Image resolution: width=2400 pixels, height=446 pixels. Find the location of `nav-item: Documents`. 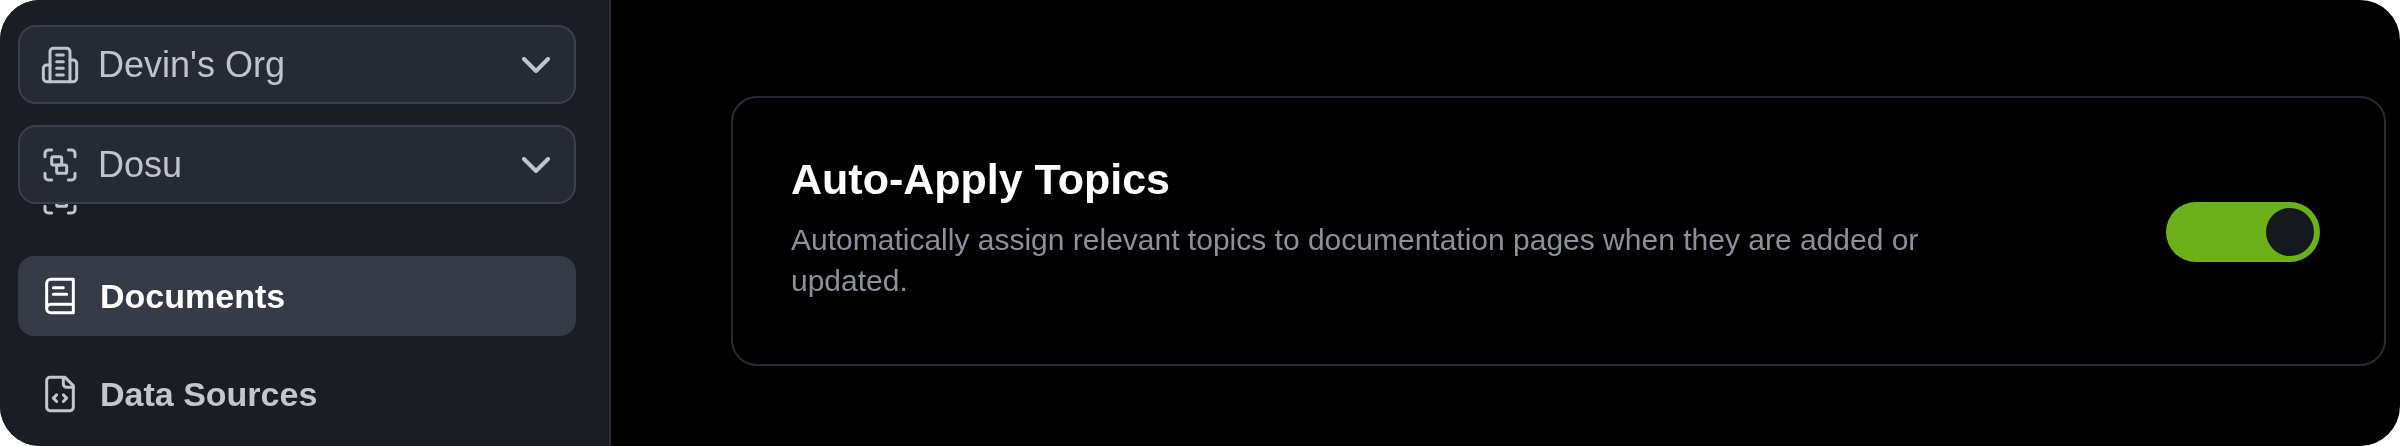

nav-item: Documents is located at coordinates (297, 296).